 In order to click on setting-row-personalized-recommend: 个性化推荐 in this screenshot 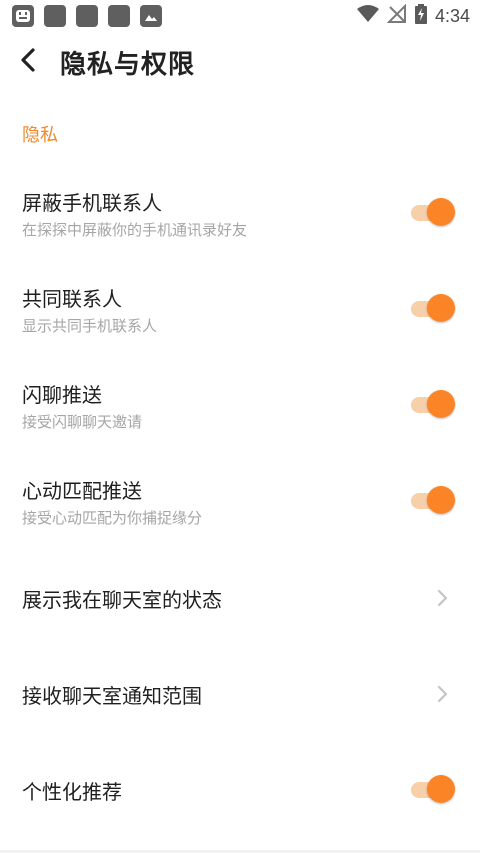, I will do `click(240, 789)`.